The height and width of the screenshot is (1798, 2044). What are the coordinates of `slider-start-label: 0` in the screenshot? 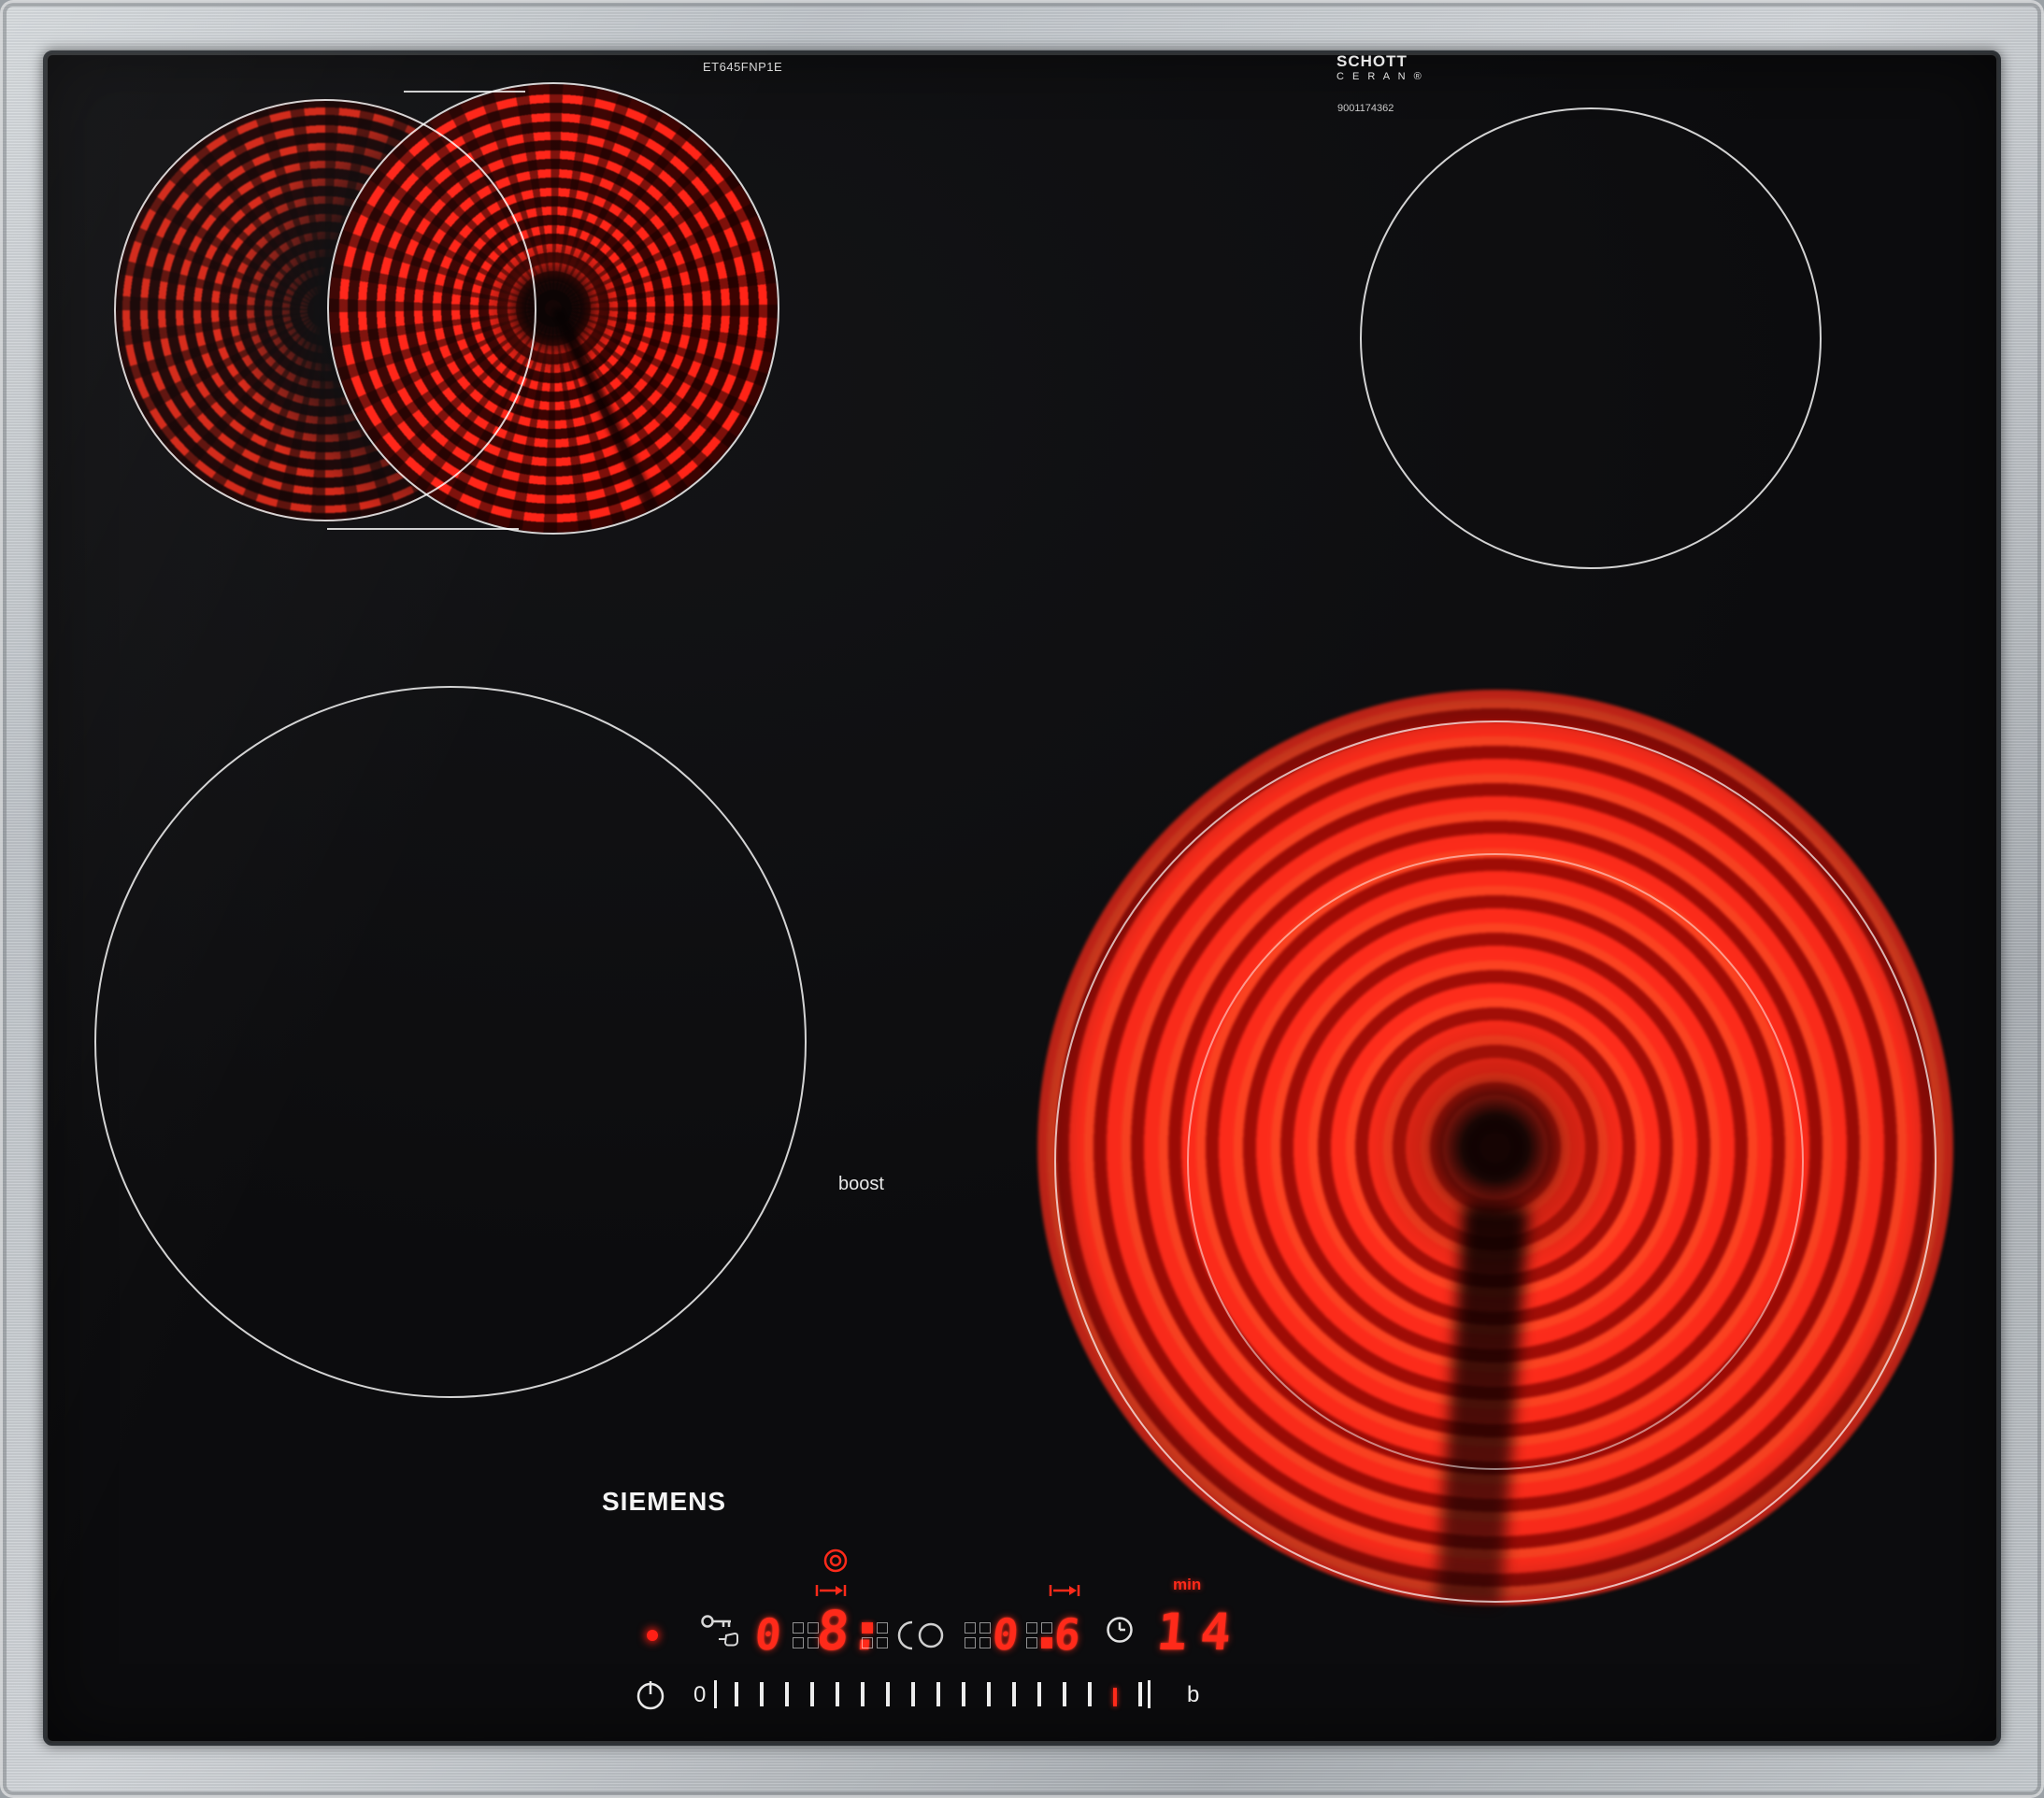 It's located at (700, 1694).